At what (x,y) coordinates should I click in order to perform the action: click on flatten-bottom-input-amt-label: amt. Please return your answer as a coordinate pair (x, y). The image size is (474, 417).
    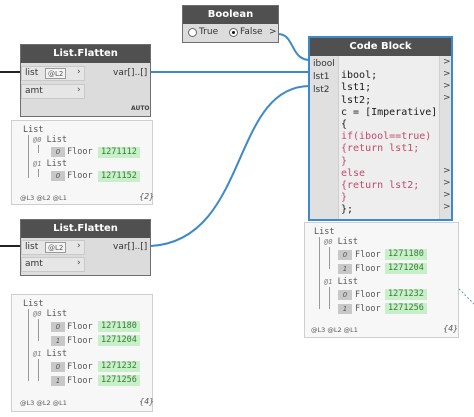
    Looking at the image, I should click on (34, 264).